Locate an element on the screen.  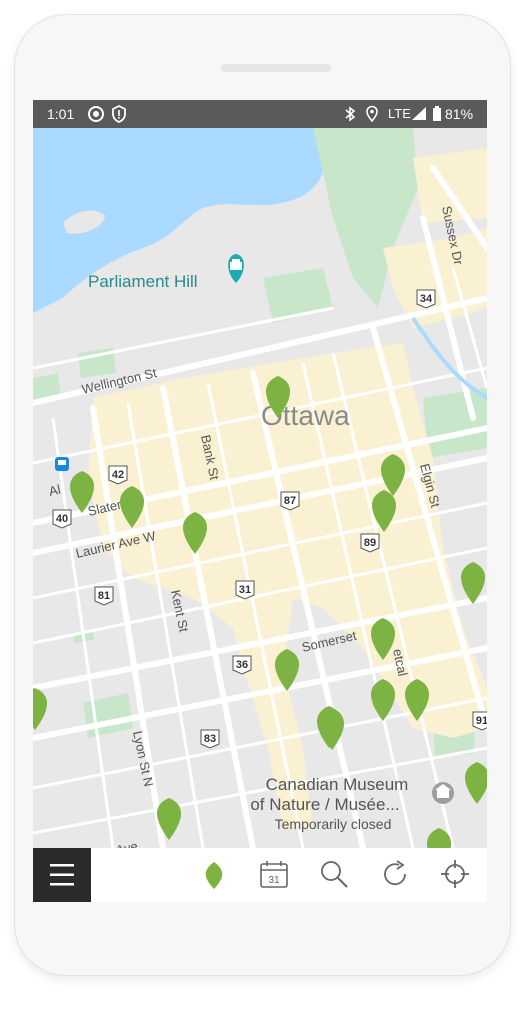
search-button is located at coordinates (334, 874).